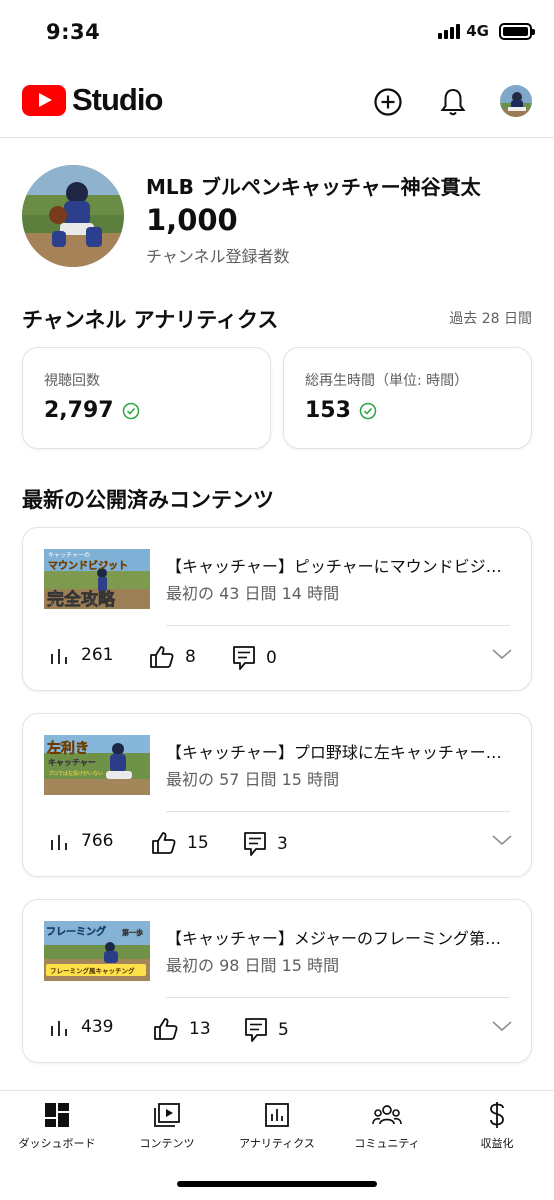 The image size is (554, 1200). I want to click on metric-value: 153, so click(328, 410).